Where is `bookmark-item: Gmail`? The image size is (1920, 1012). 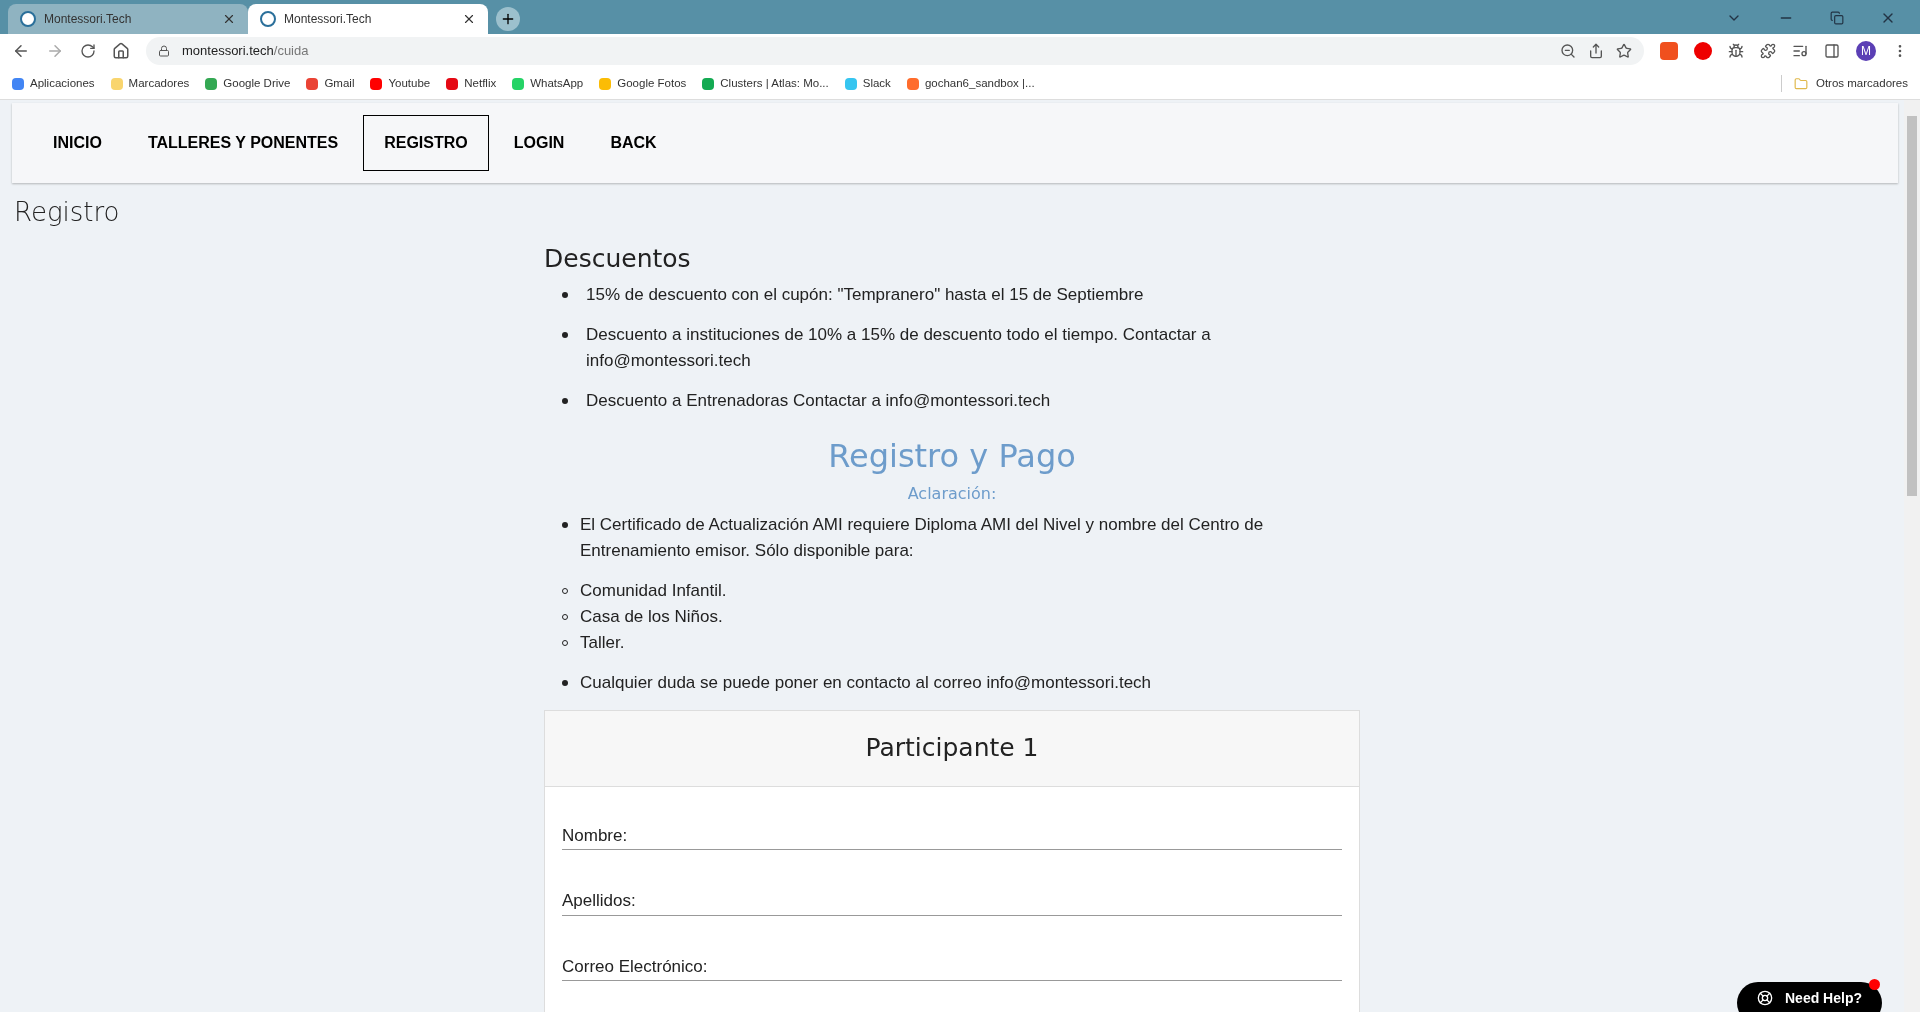 bookmark-item: Gmail is located at coordinates (330, 83).